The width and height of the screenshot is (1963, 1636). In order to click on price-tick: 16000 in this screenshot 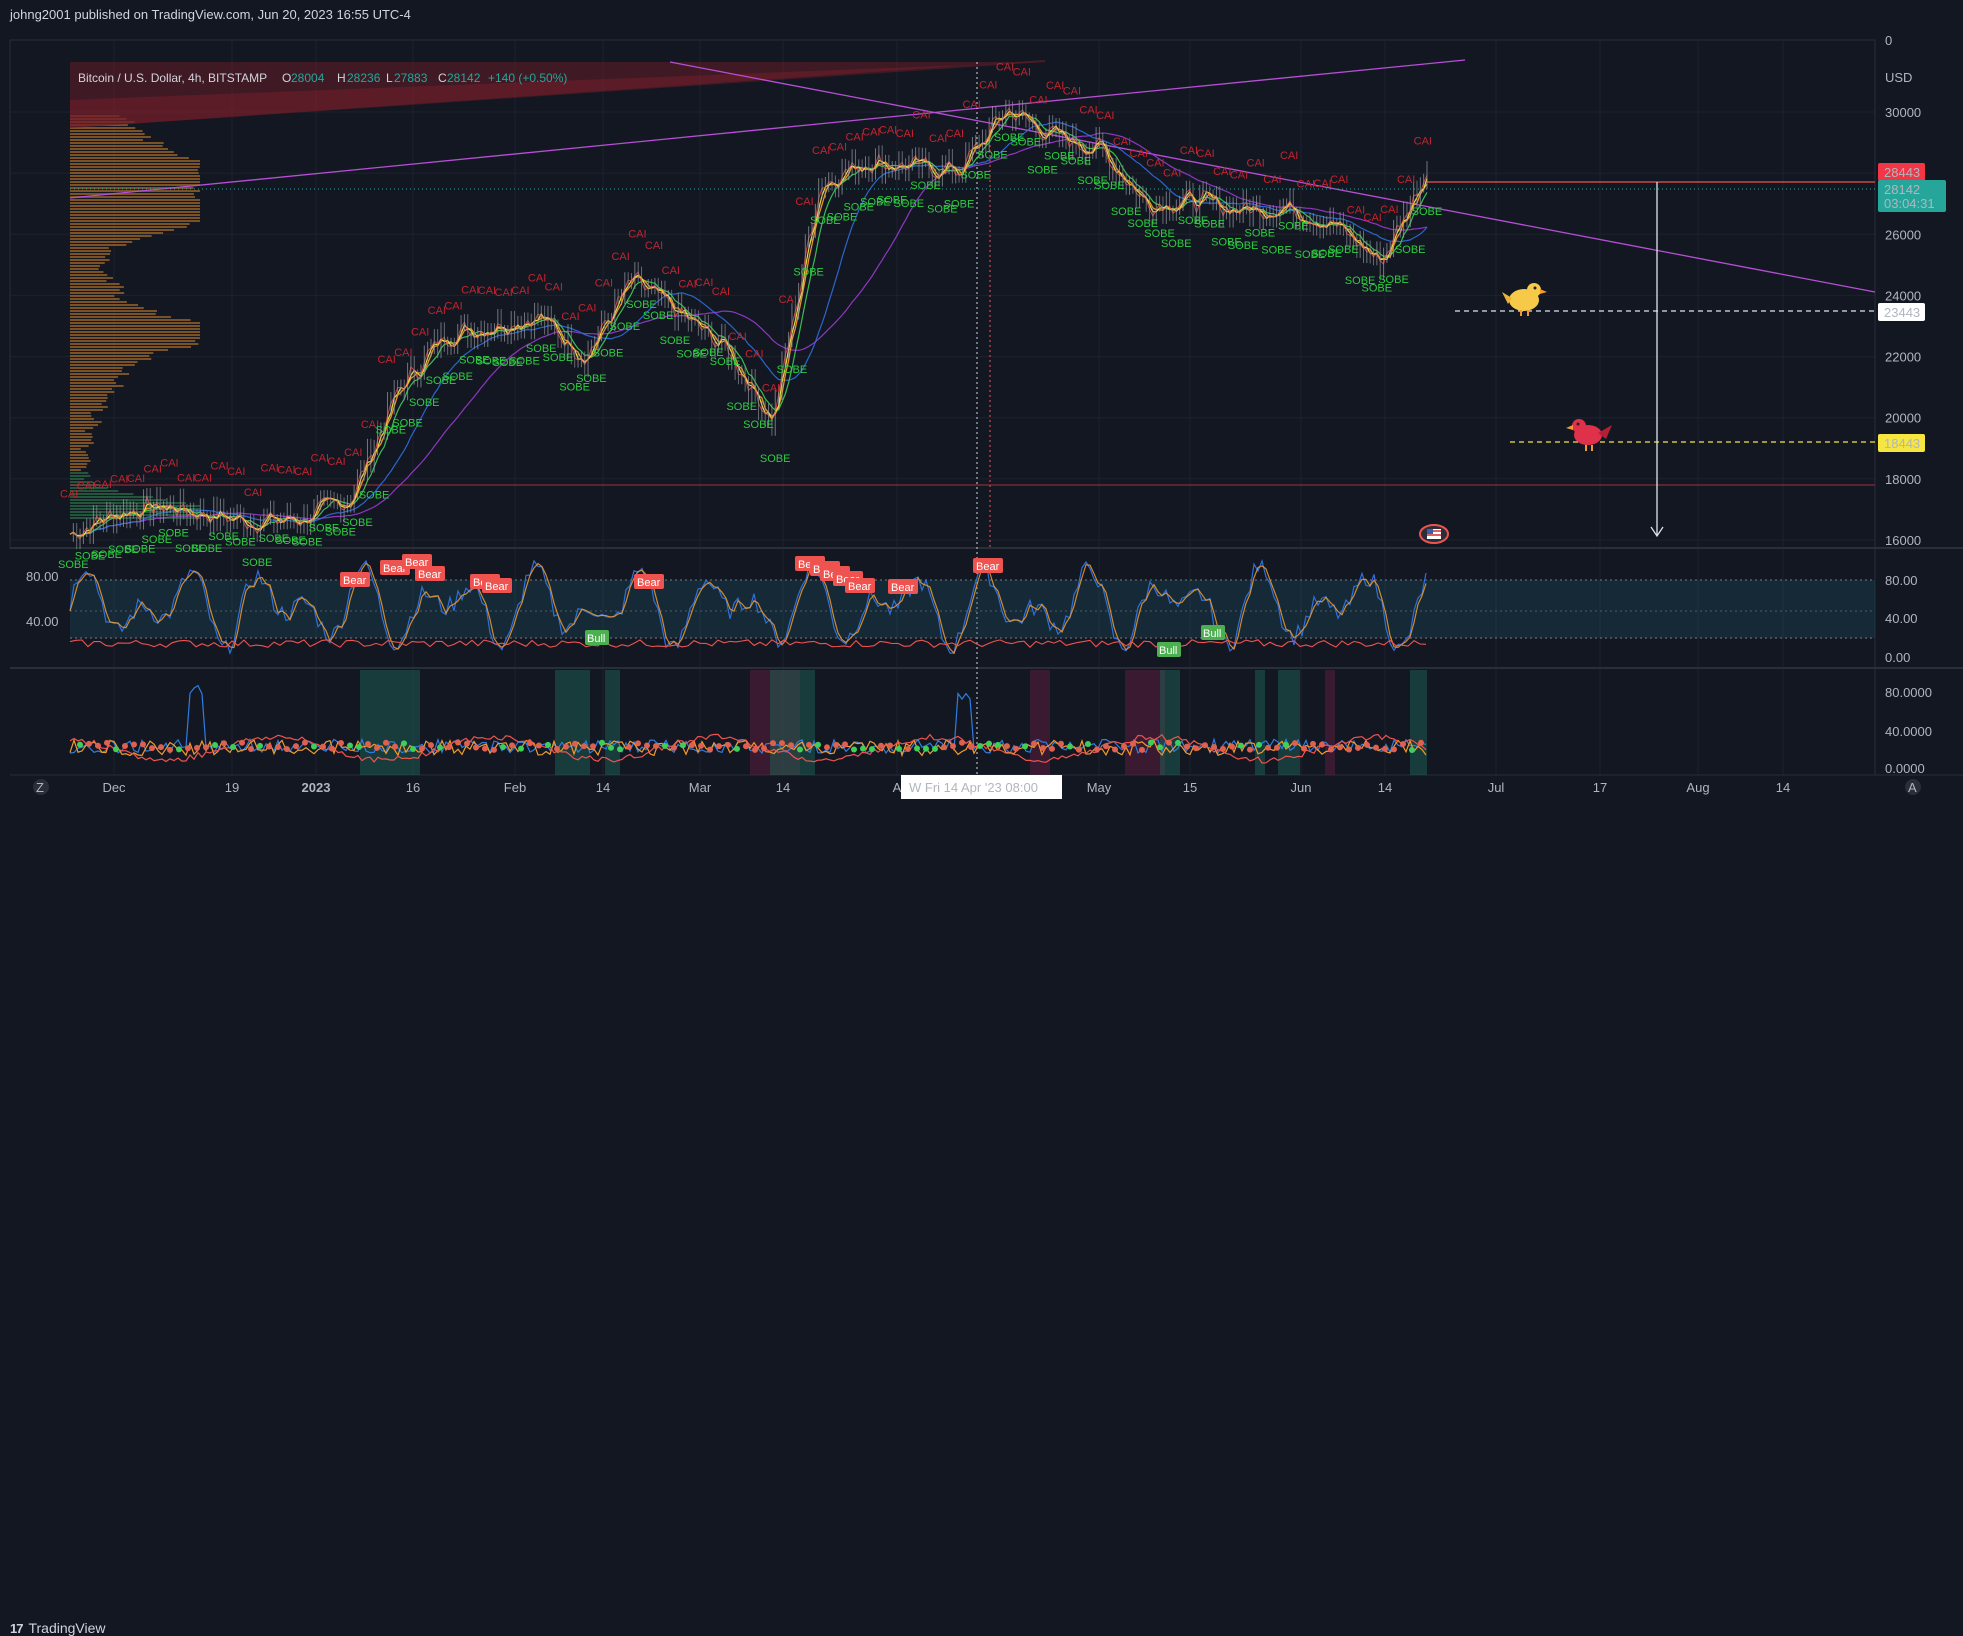, I will do `click(1903, 540)`.